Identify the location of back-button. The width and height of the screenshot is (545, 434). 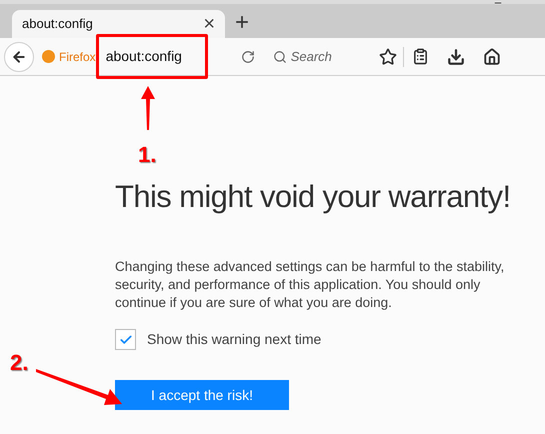
(19, 57).